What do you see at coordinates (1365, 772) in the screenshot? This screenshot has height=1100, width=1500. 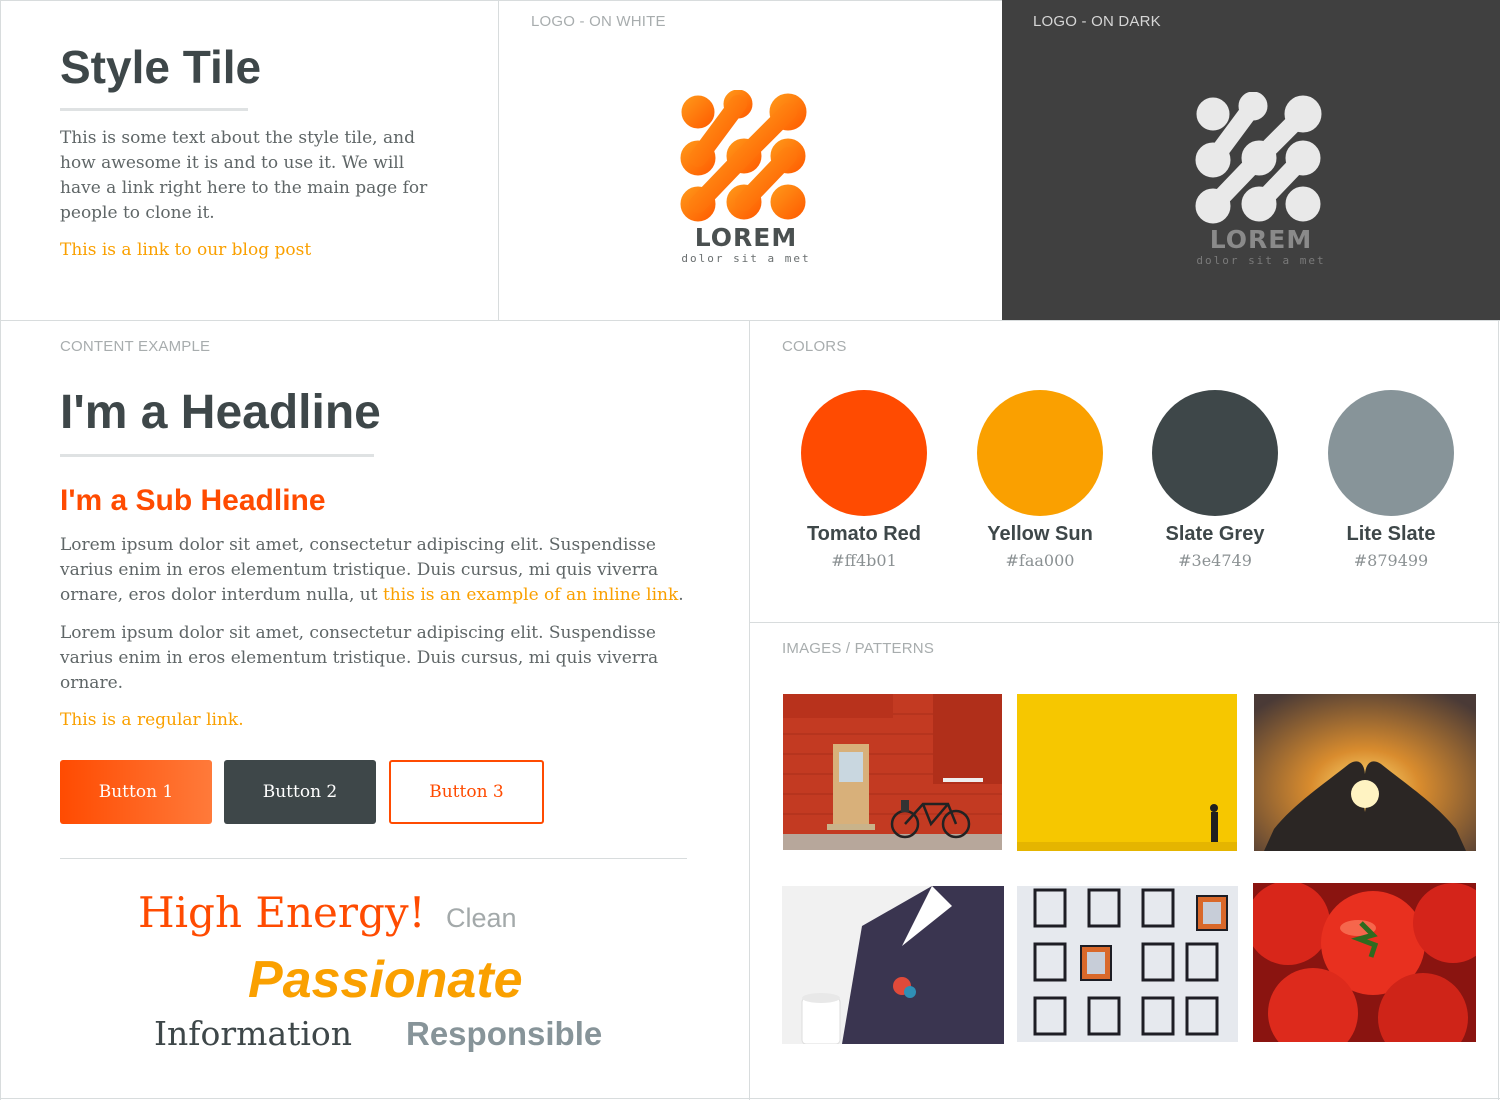 I see `image-heart-hands-sunset` at bounding box center [1365, 772].